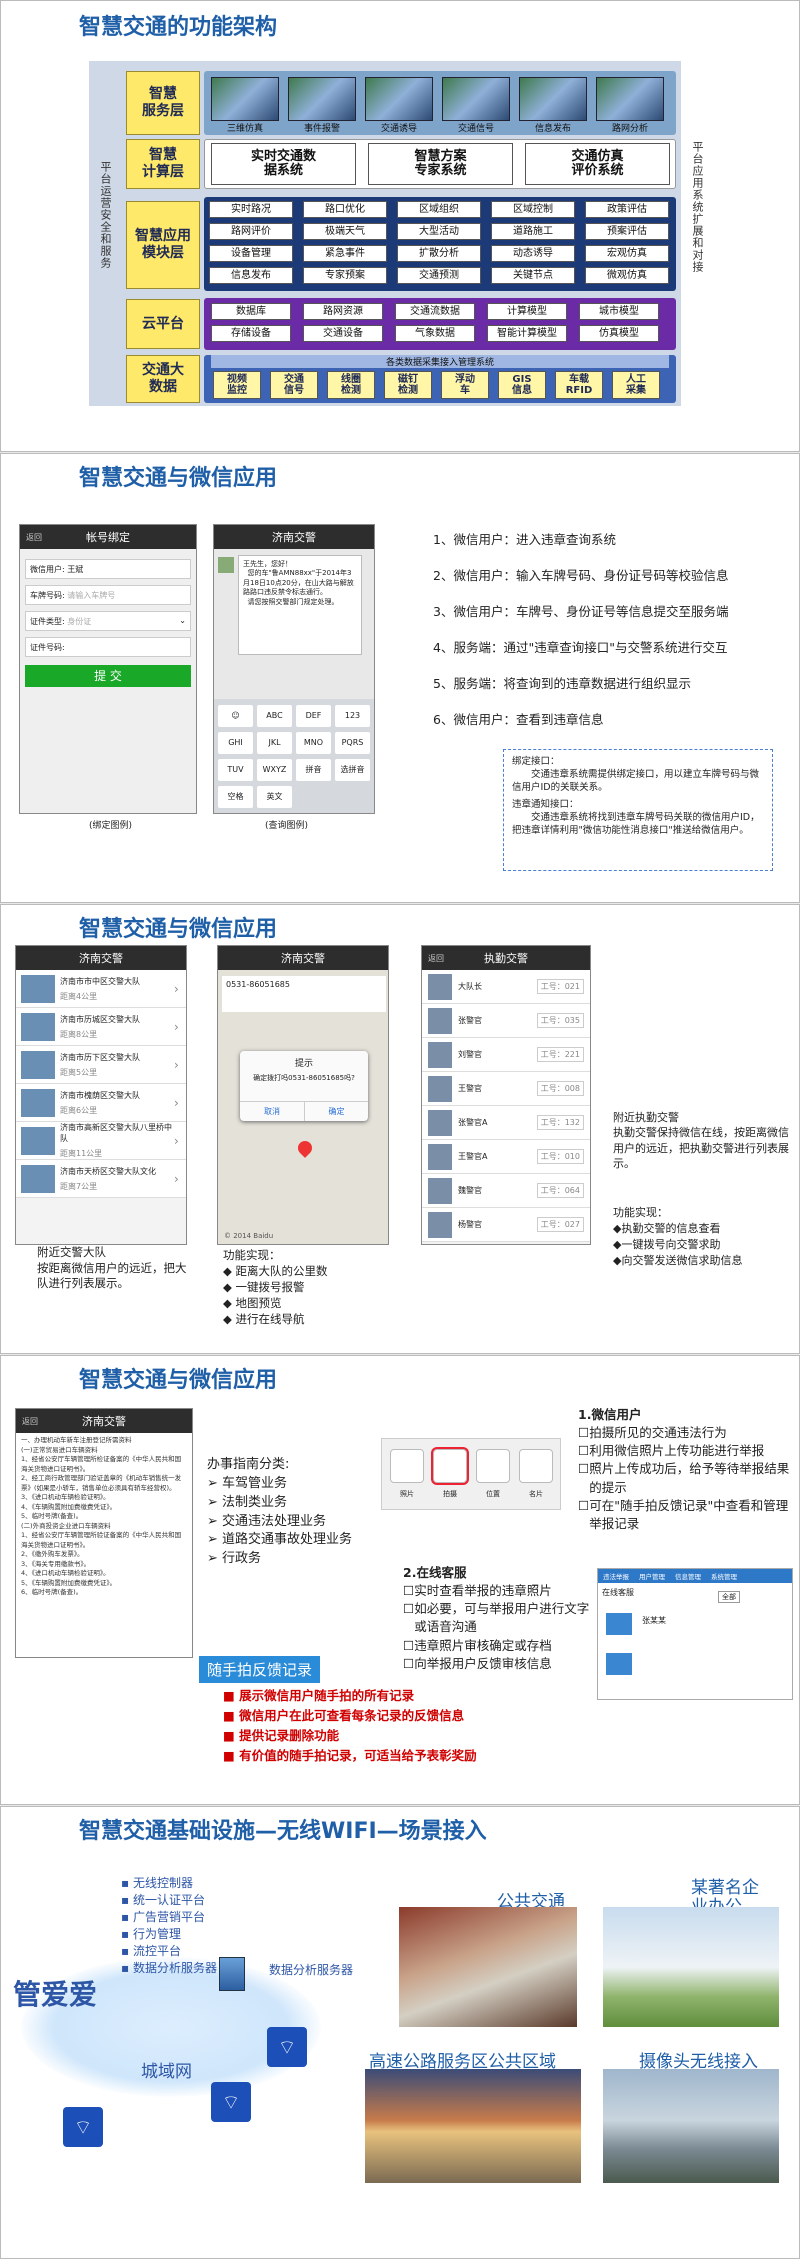 Image resolution: width=800 pixels, height=2259 pixels. What do you see at coordinates (336, 1111) in the screenshot?
I see `confirm-button: 确定` at bounding box center [336, 1111].